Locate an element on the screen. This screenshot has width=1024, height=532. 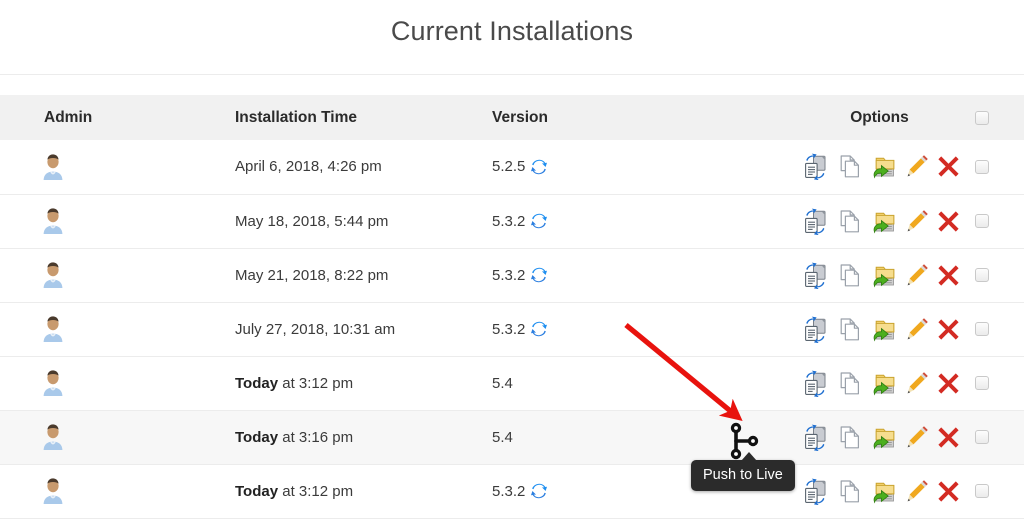
column-header-admin: Admin is located at coordinates (117, 117).